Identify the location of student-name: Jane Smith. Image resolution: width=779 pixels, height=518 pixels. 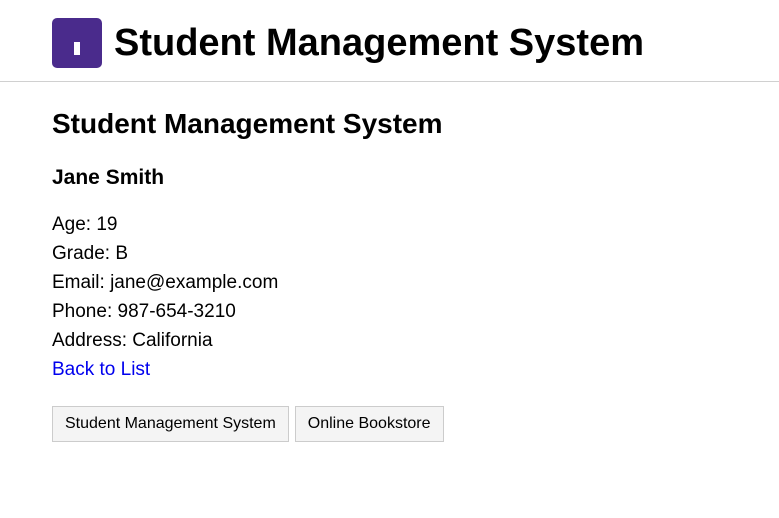
(108, 177).